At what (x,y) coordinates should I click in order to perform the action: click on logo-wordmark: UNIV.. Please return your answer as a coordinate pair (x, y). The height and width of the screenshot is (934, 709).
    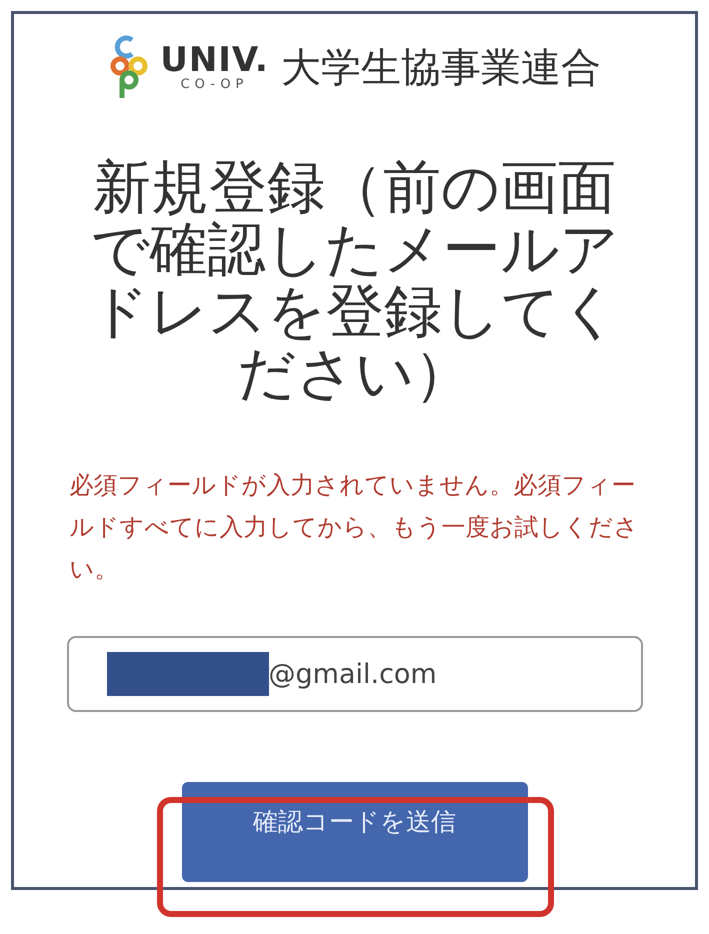
    Looking at the image, I should click on (214, 60).